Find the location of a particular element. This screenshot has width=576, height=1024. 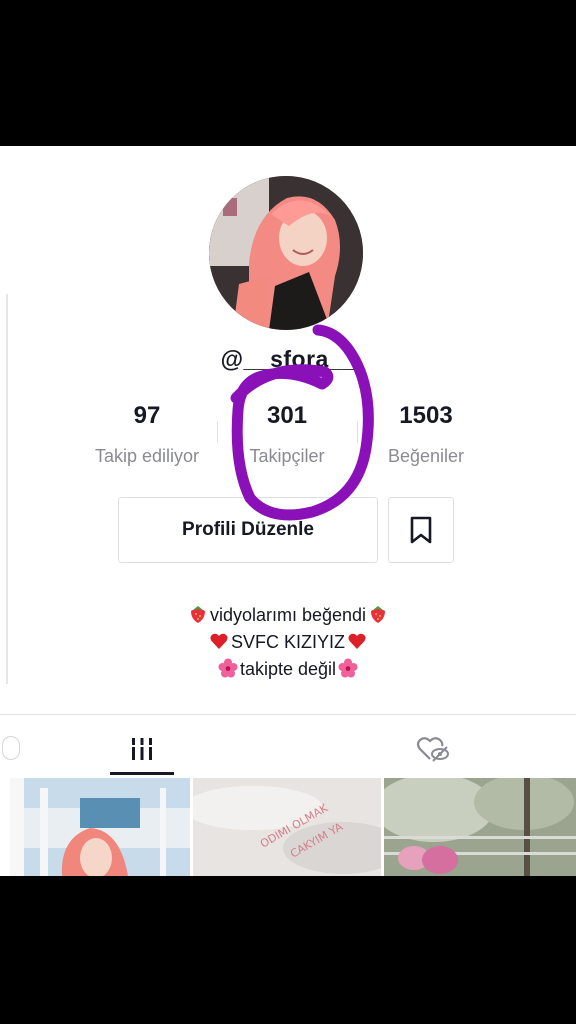

bio-line: SVFC KIZIYIZ is located at coordinates (288, 642).